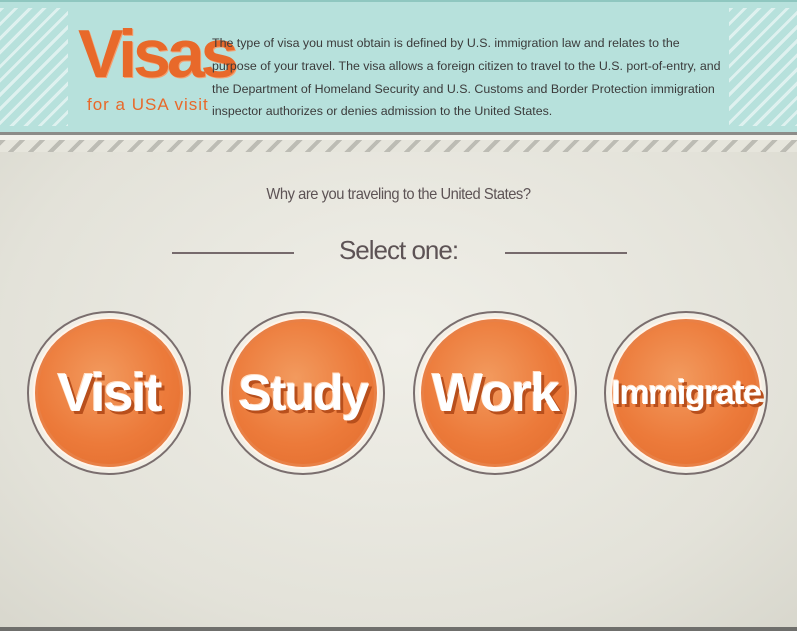 This screenshot has height=631, width=797. I want to click on select-one-label: Select one:, so click(398, 250).